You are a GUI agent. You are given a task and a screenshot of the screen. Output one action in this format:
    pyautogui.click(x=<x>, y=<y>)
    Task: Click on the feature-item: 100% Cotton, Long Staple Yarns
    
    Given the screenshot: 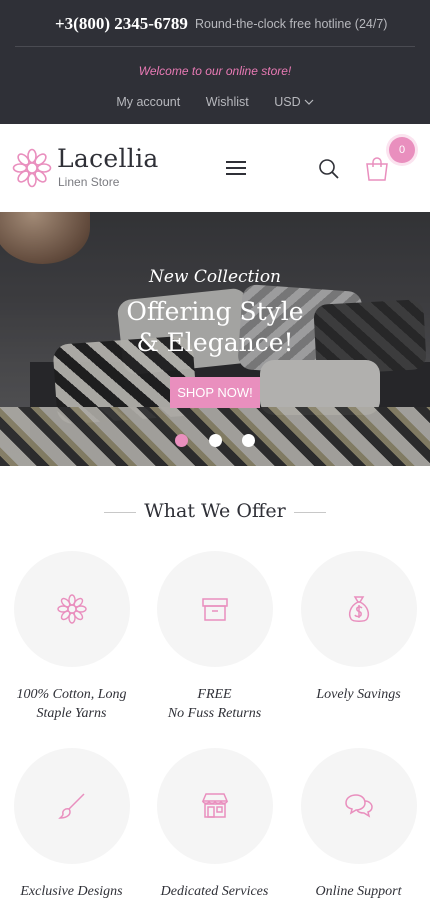 What is the action you would take?
    pyautogui.click(x=72, y=637)
    